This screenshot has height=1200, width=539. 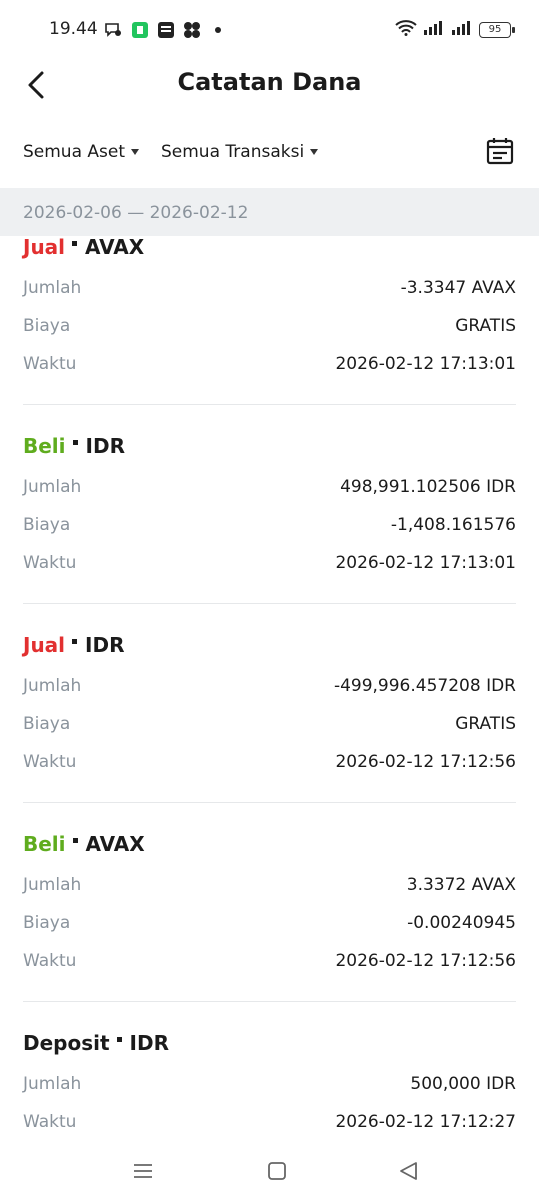 What do you see at coordinates (269, 289) in the screenshot?
I see `record-row: Jumlah -3.3347 AVAX` at bounding box center [269, 289].